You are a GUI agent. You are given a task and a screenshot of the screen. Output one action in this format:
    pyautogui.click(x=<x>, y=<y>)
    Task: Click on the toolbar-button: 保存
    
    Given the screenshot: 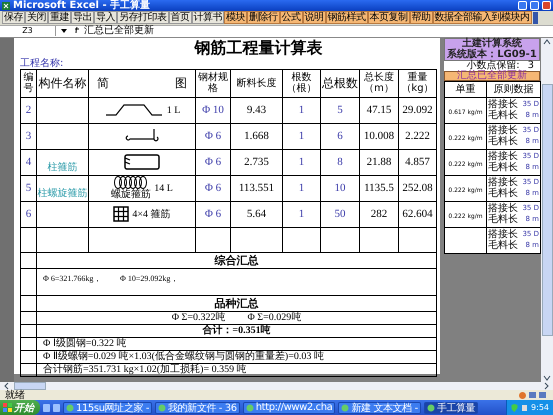 What is the action you would take?
    pyautogui.click(x=13, y=17)
    